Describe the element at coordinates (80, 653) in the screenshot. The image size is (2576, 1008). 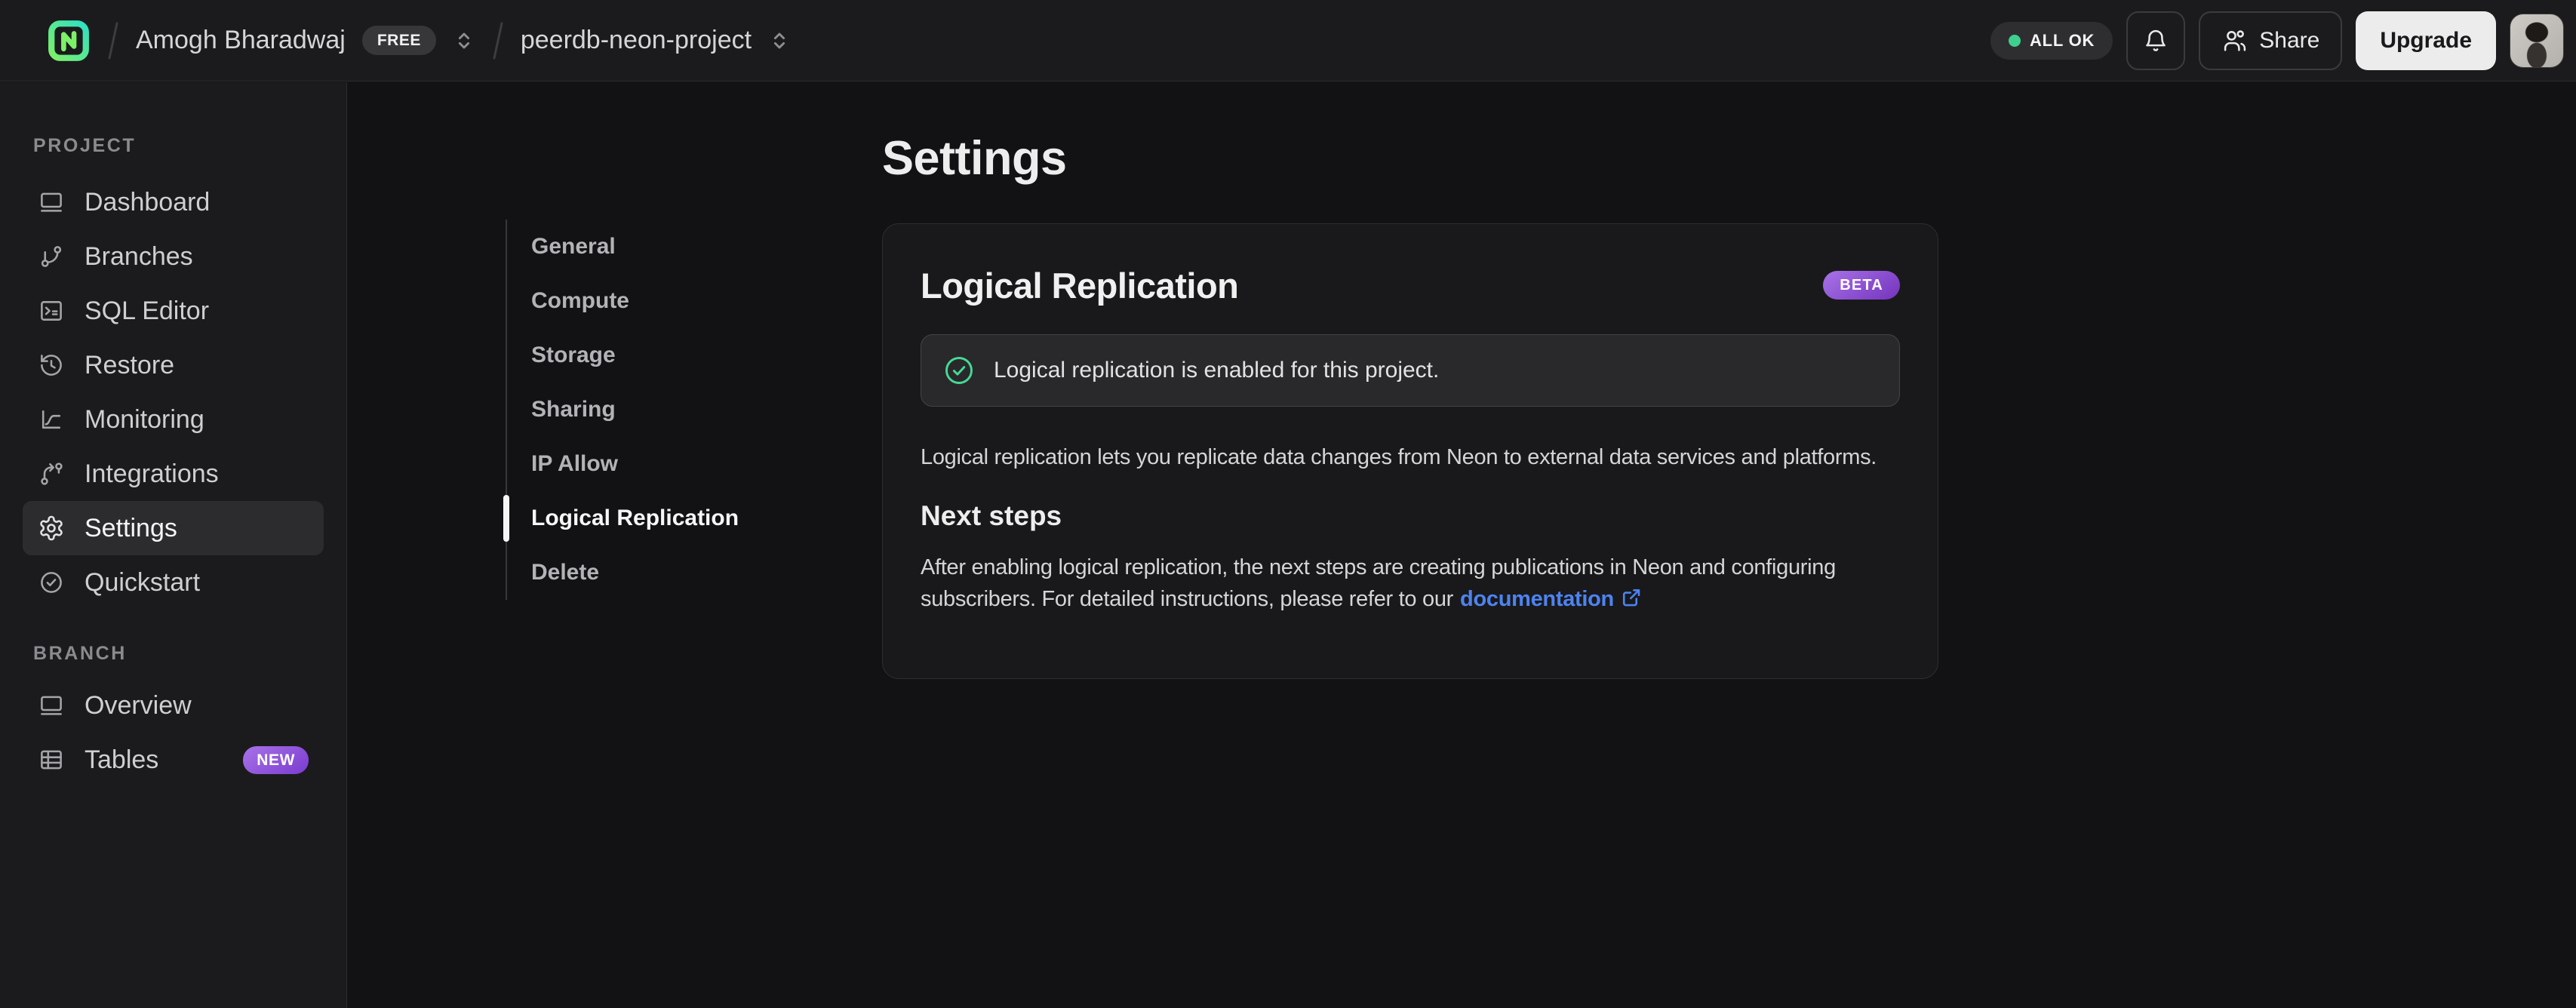
I see `sidebar-section-branch-label: BRANCH` at that location.